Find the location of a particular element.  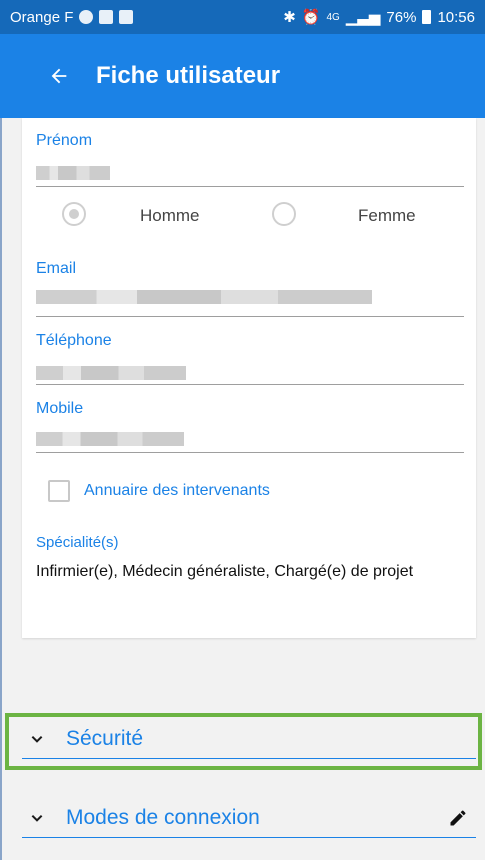

mobile-underline is located at coordinates (250, 452).